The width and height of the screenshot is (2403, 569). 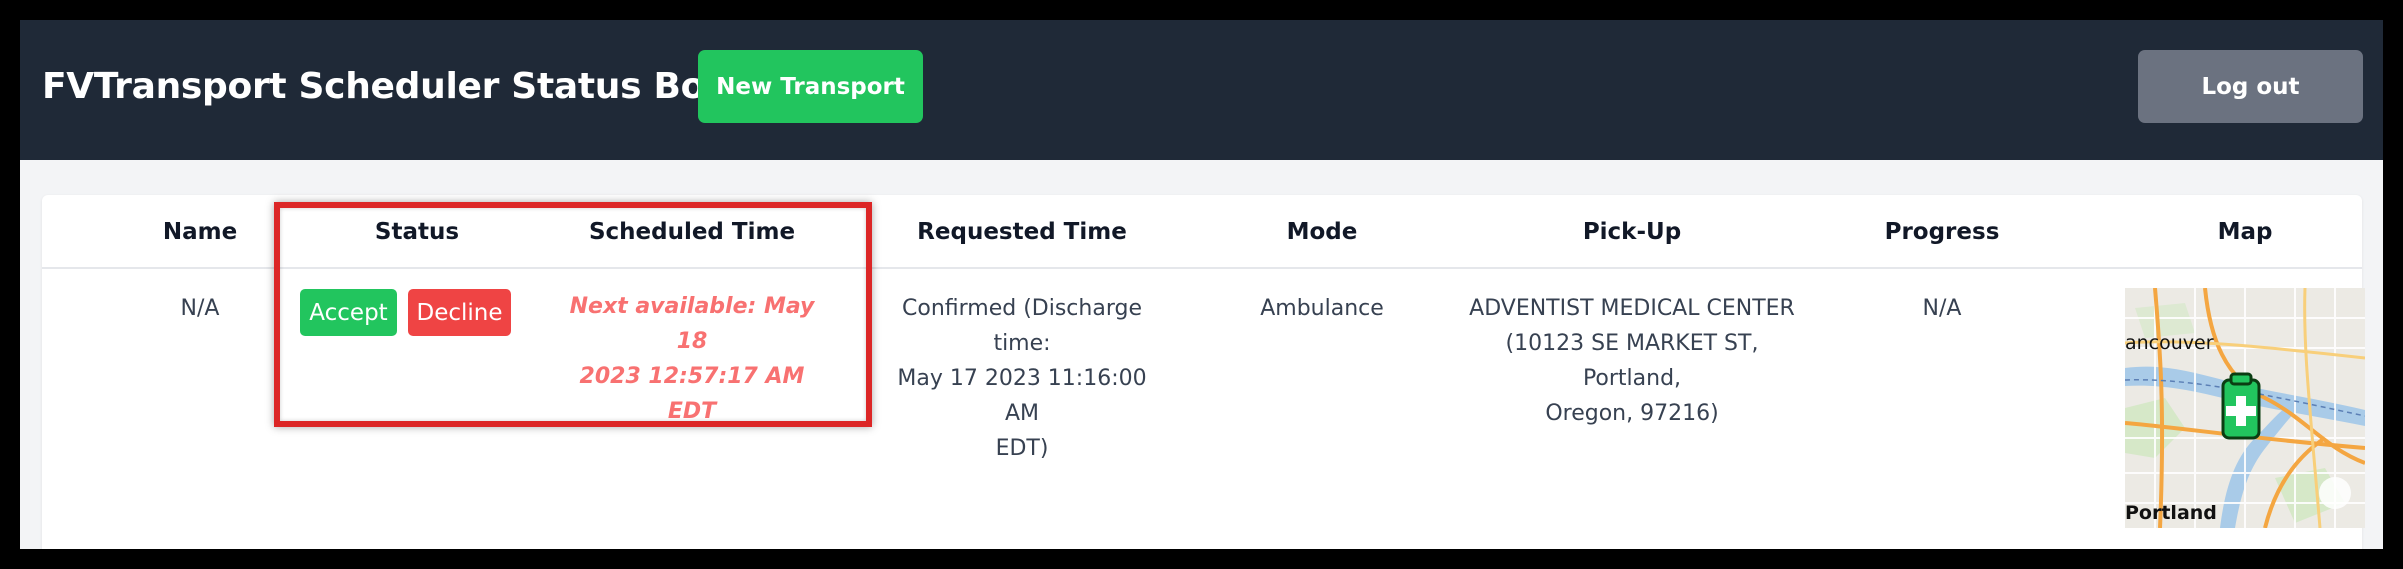 I want to click on cell-mode: Ambulance, so click(x=1322, y=308).